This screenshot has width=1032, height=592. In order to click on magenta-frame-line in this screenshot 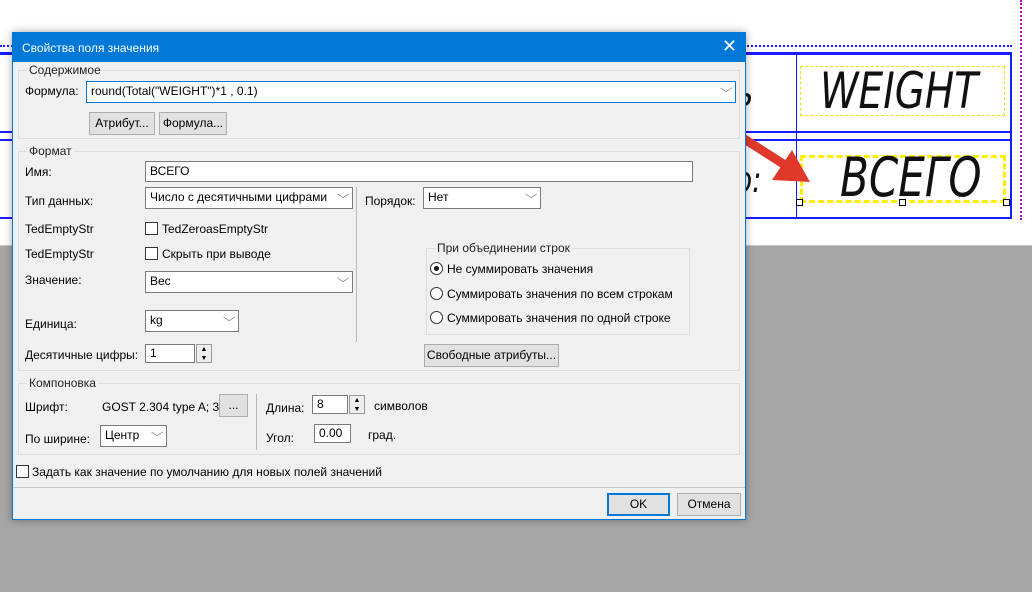, I will do `click(1021, 110)`.